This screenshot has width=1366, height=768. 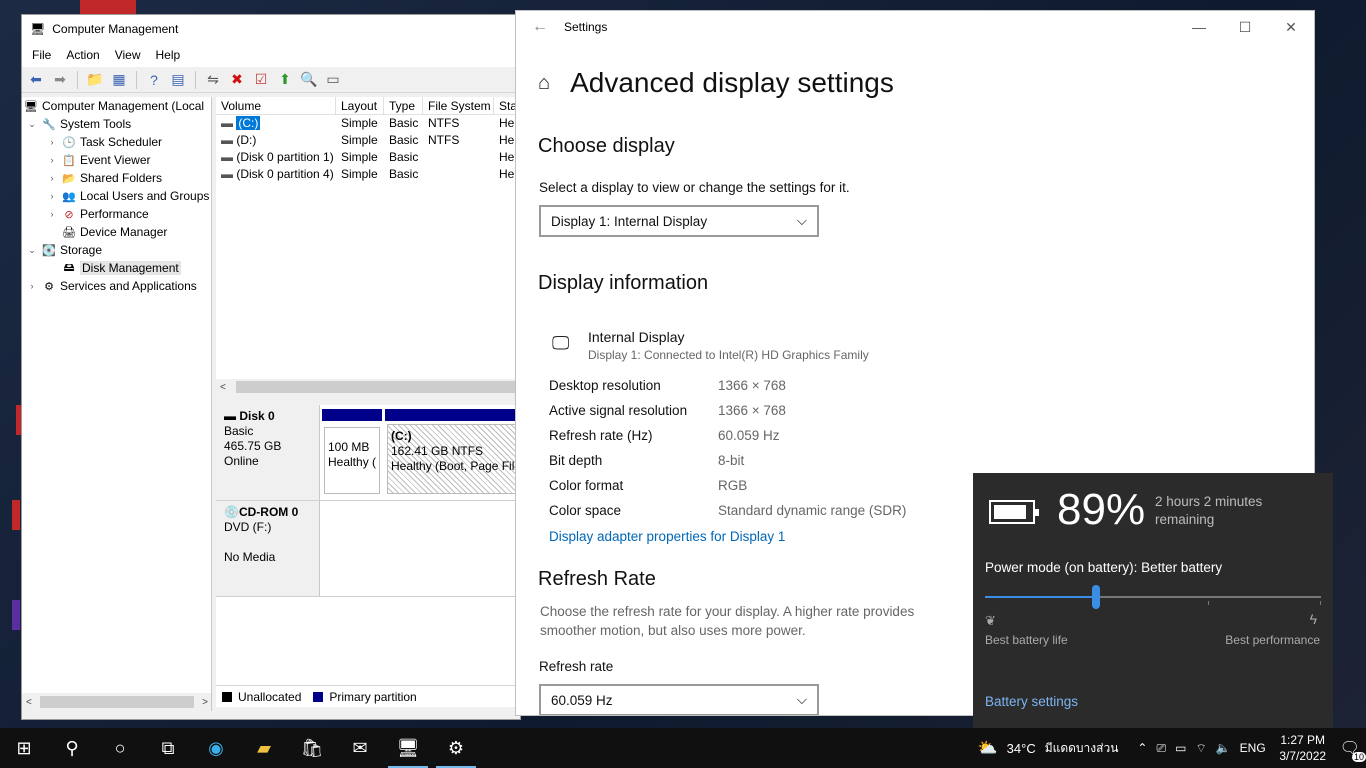 I want to click on weather-icon: ⛅, so click(x=988, y=748).